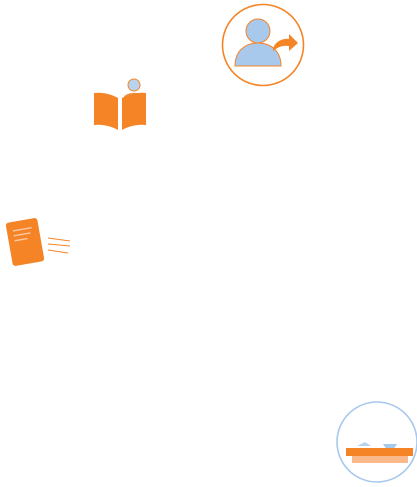 The height and width of the screenshot is (487, 417). I want to click on user-share-icon, so click(263, 45).